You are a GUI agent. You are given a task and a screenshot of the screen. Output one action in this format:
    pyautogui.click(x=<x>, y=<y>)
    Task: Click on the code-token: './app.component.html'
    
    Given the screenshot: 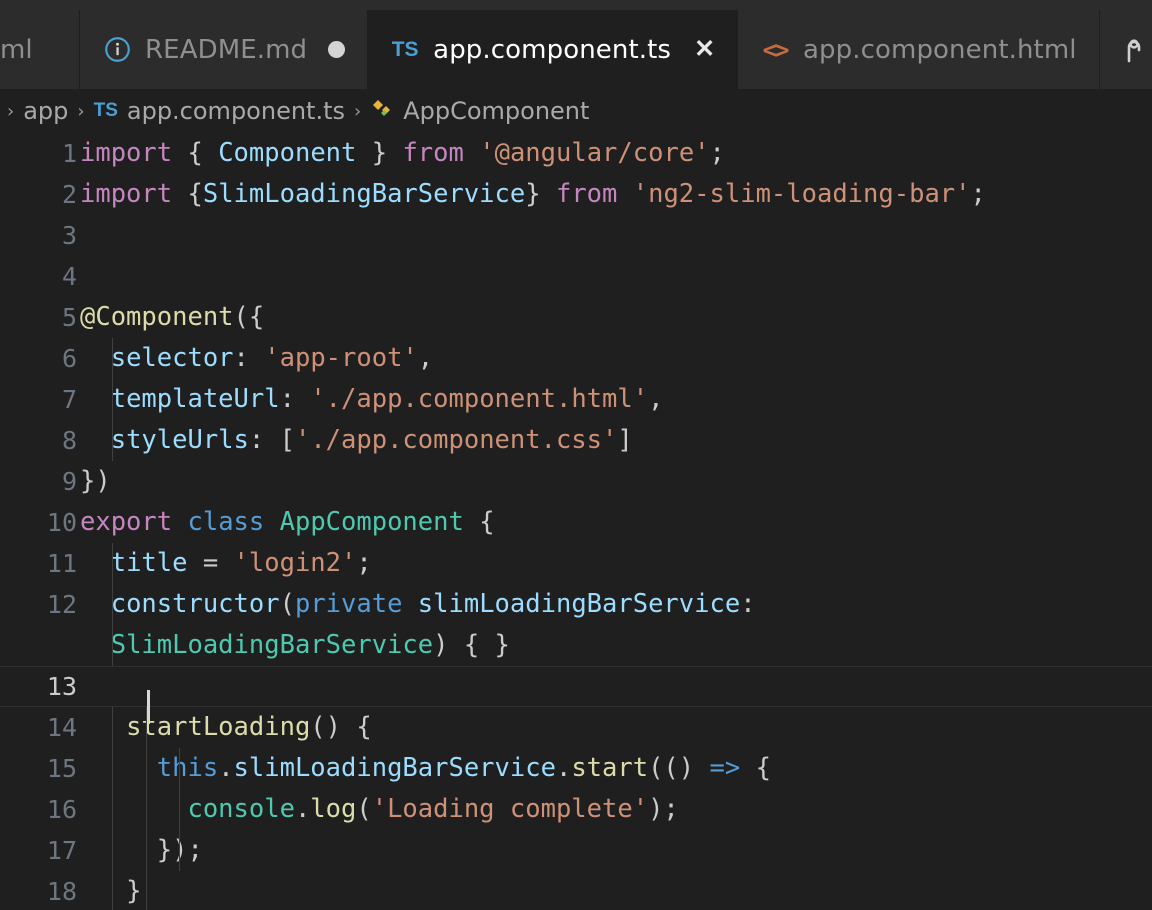 What is the action you would take?
    pyautogui.click(x=479, y=399)
    